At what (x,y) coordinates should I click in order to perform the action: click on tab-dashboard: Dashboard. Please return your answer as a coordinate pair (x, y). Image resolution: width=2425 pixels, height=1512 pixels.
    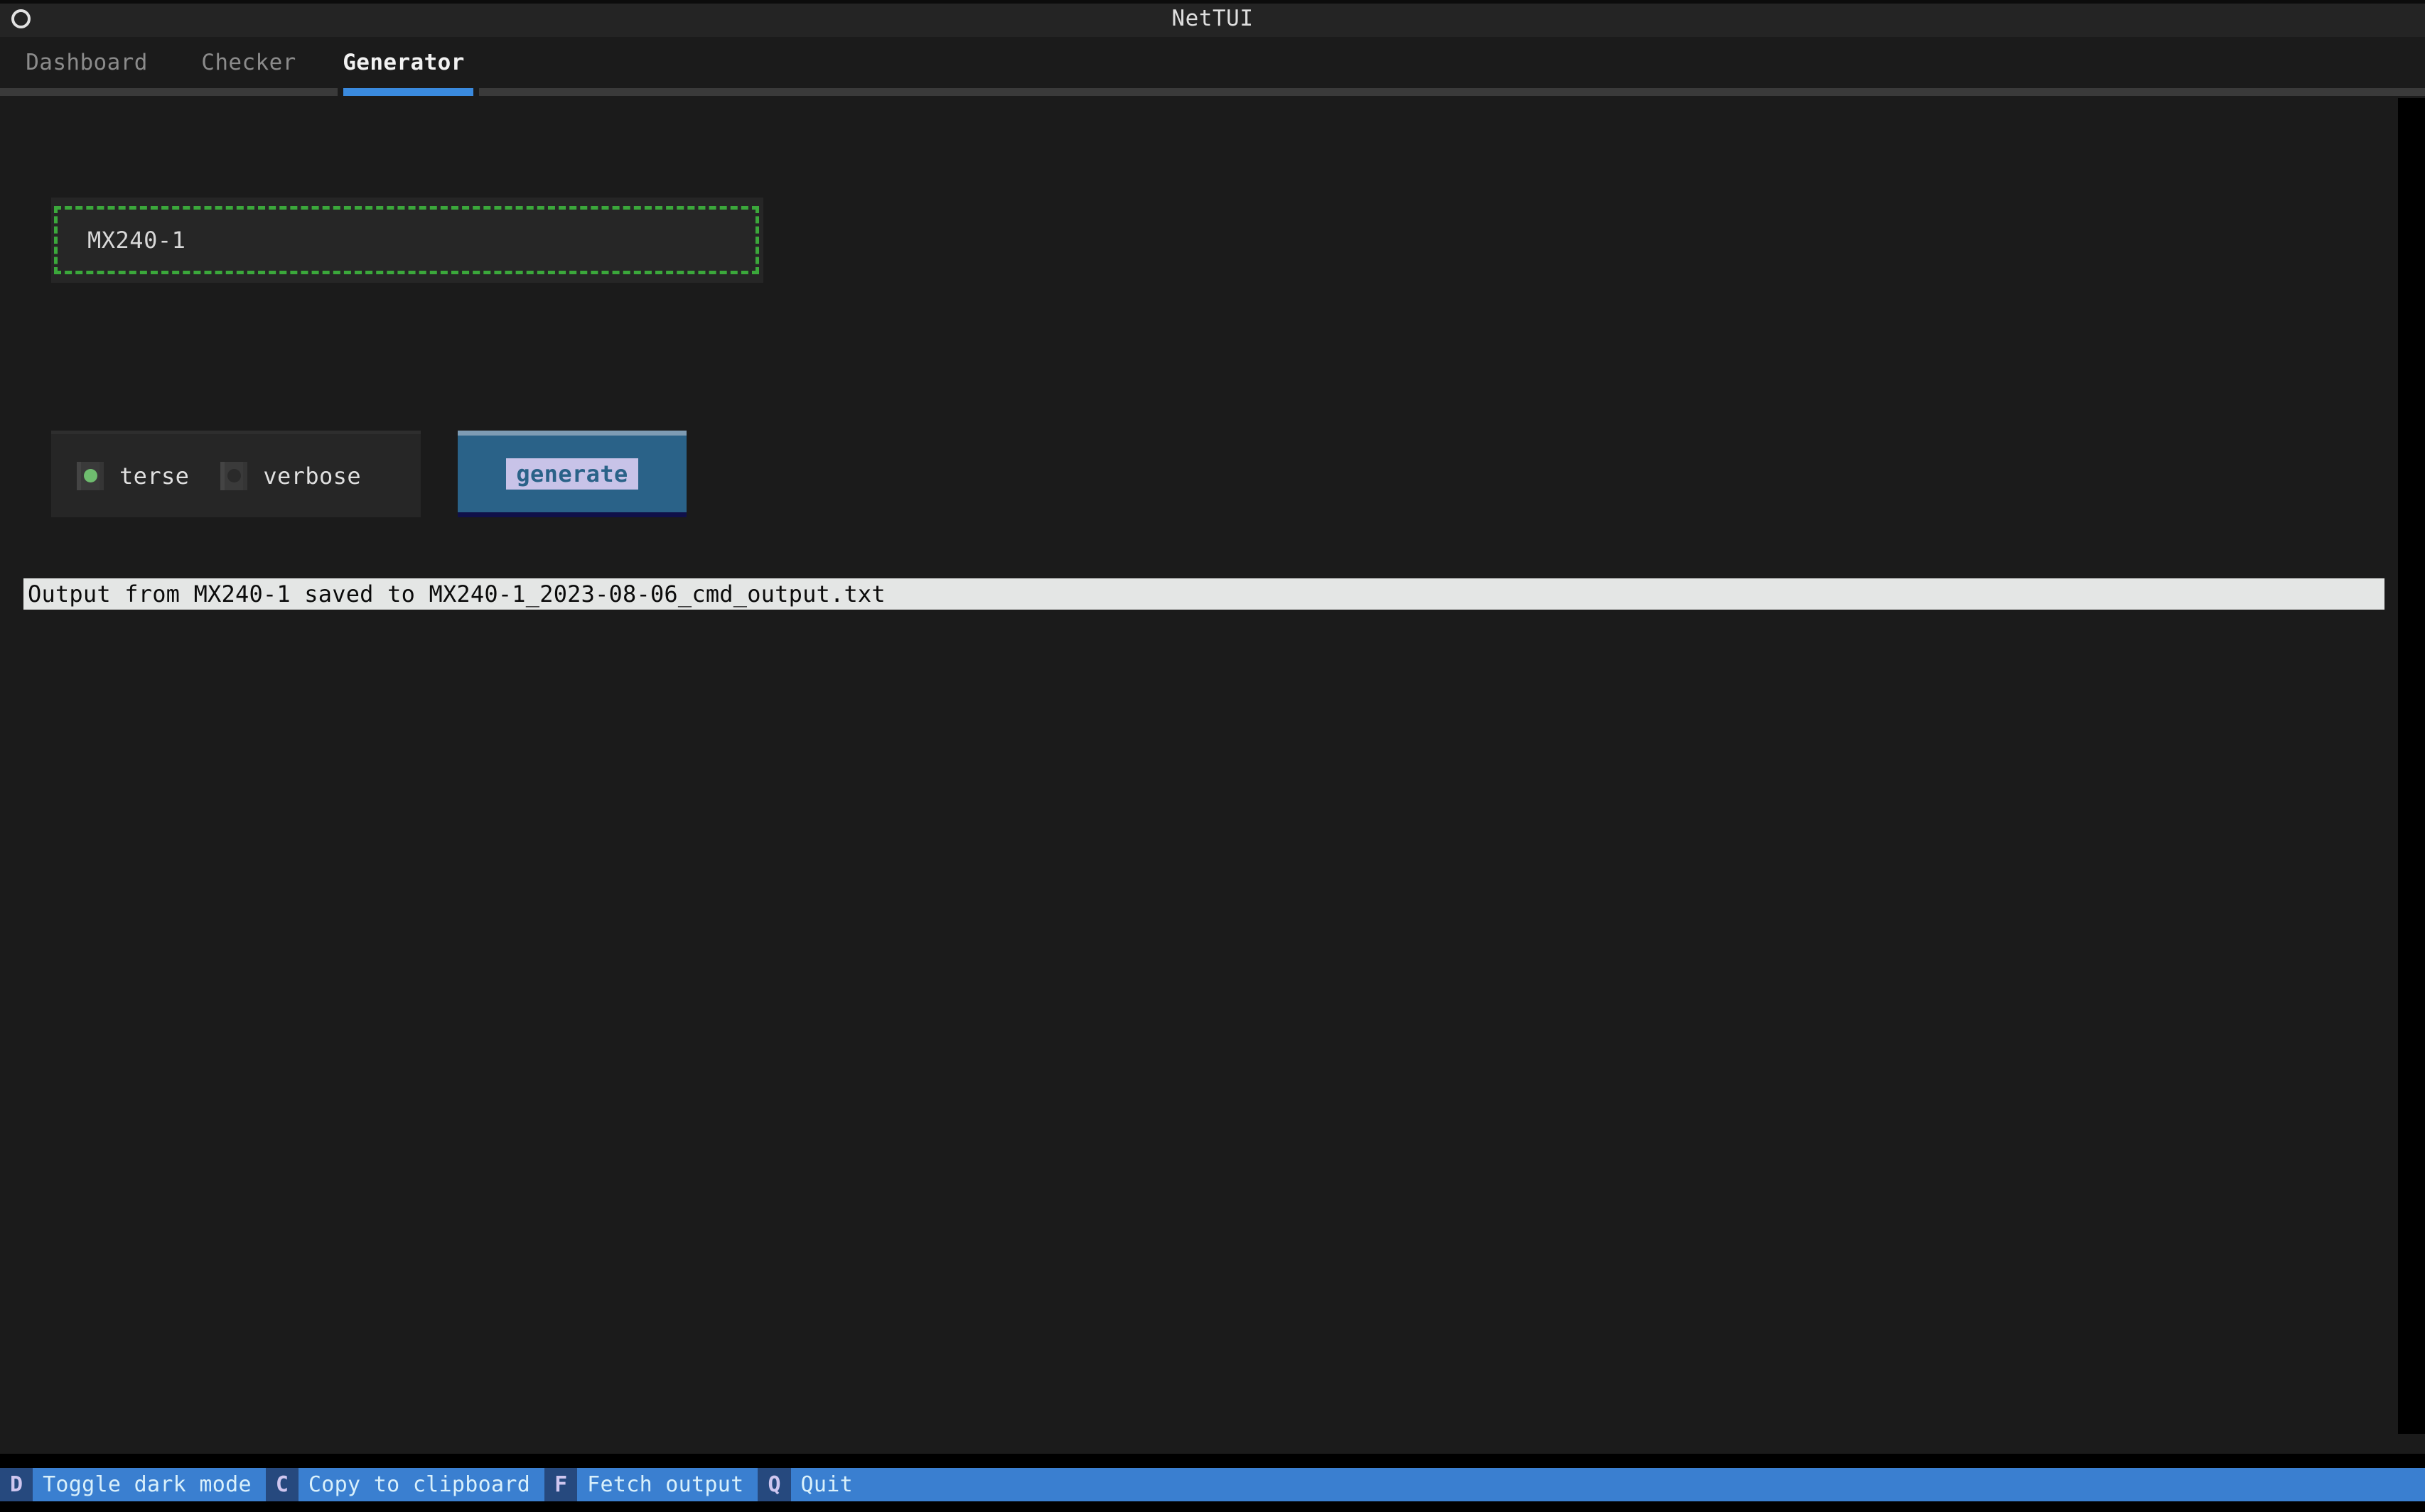
    Looking at the image, I should click on (87, 62).